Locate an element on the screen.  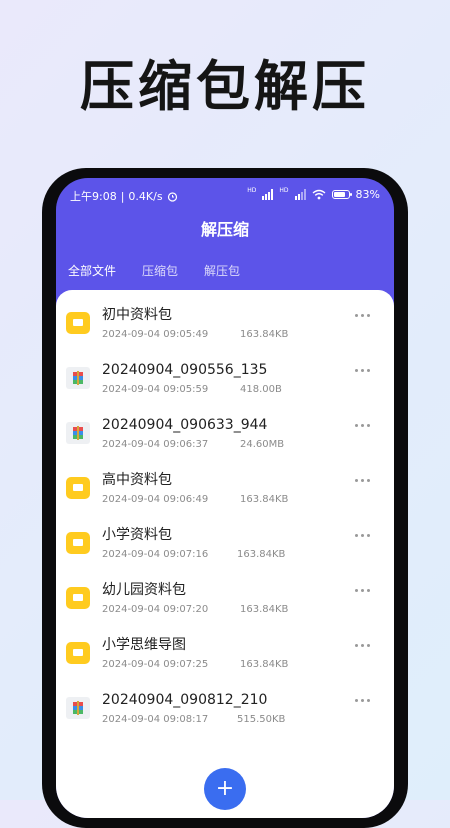
file-name: 初中资料包 is located at coordinates (137, 315).